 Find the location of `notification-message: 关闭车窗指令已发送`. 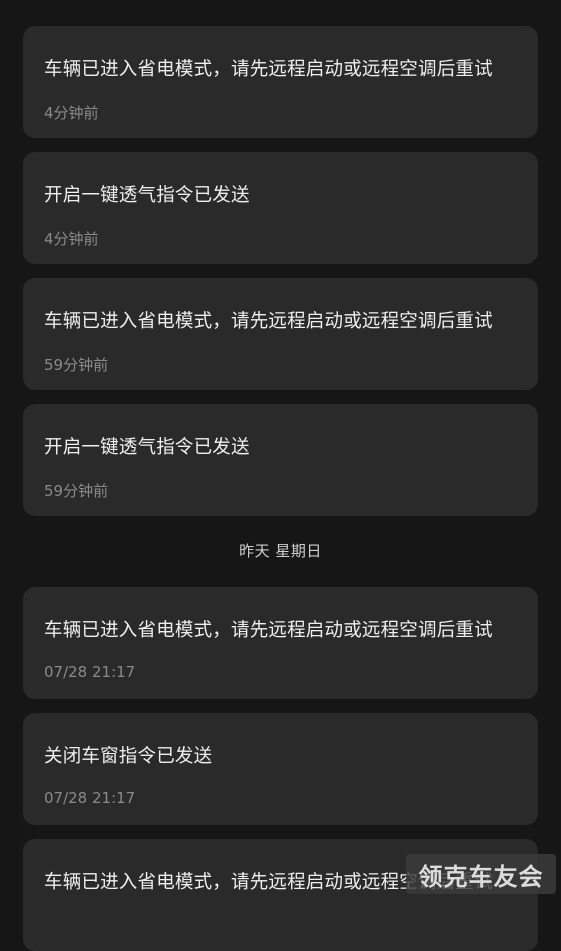

notification-message: 关闭车窗指令已发送 is located at coordinates (128, 756).